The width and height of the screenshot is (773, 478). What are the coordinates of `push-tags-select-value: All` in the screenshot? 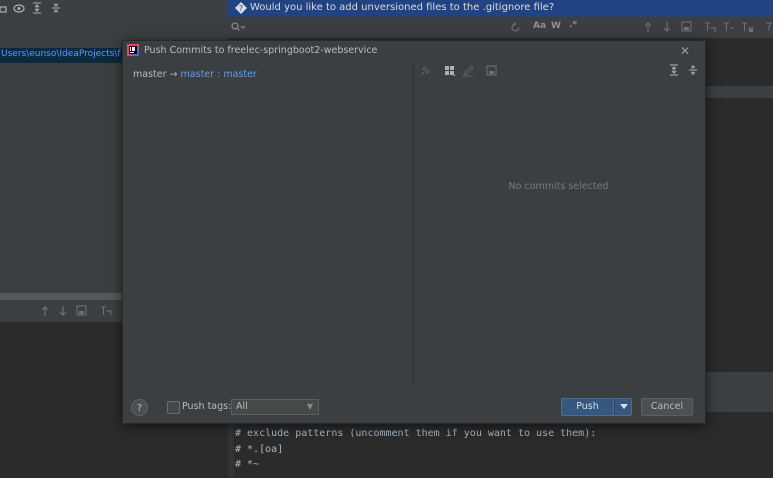 It's located at (242, 406).